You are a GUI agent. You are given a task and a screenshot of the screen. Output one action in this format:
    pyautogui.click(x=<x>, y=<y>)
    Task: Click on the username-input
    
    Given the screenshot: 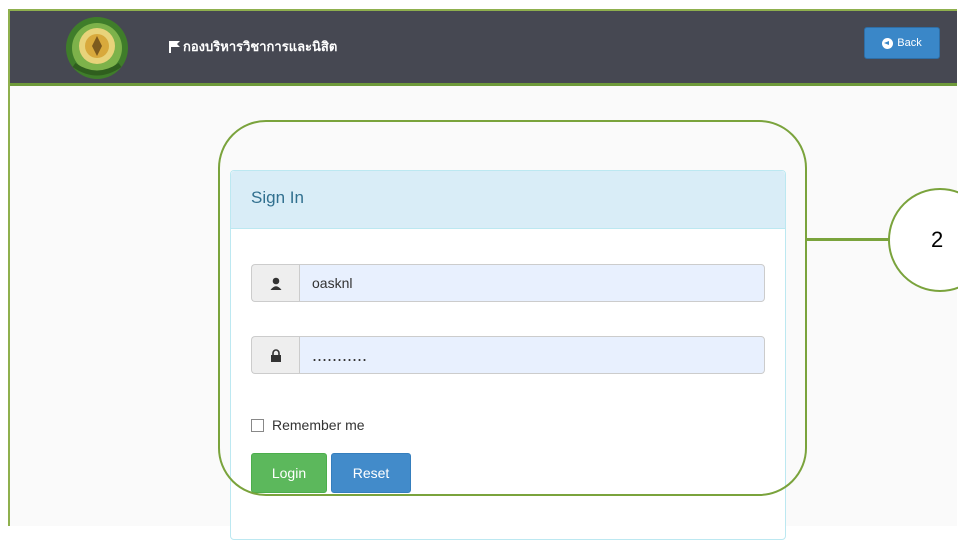 What is the action you would take?
    pyautogui.click(x=532, y=283)
    